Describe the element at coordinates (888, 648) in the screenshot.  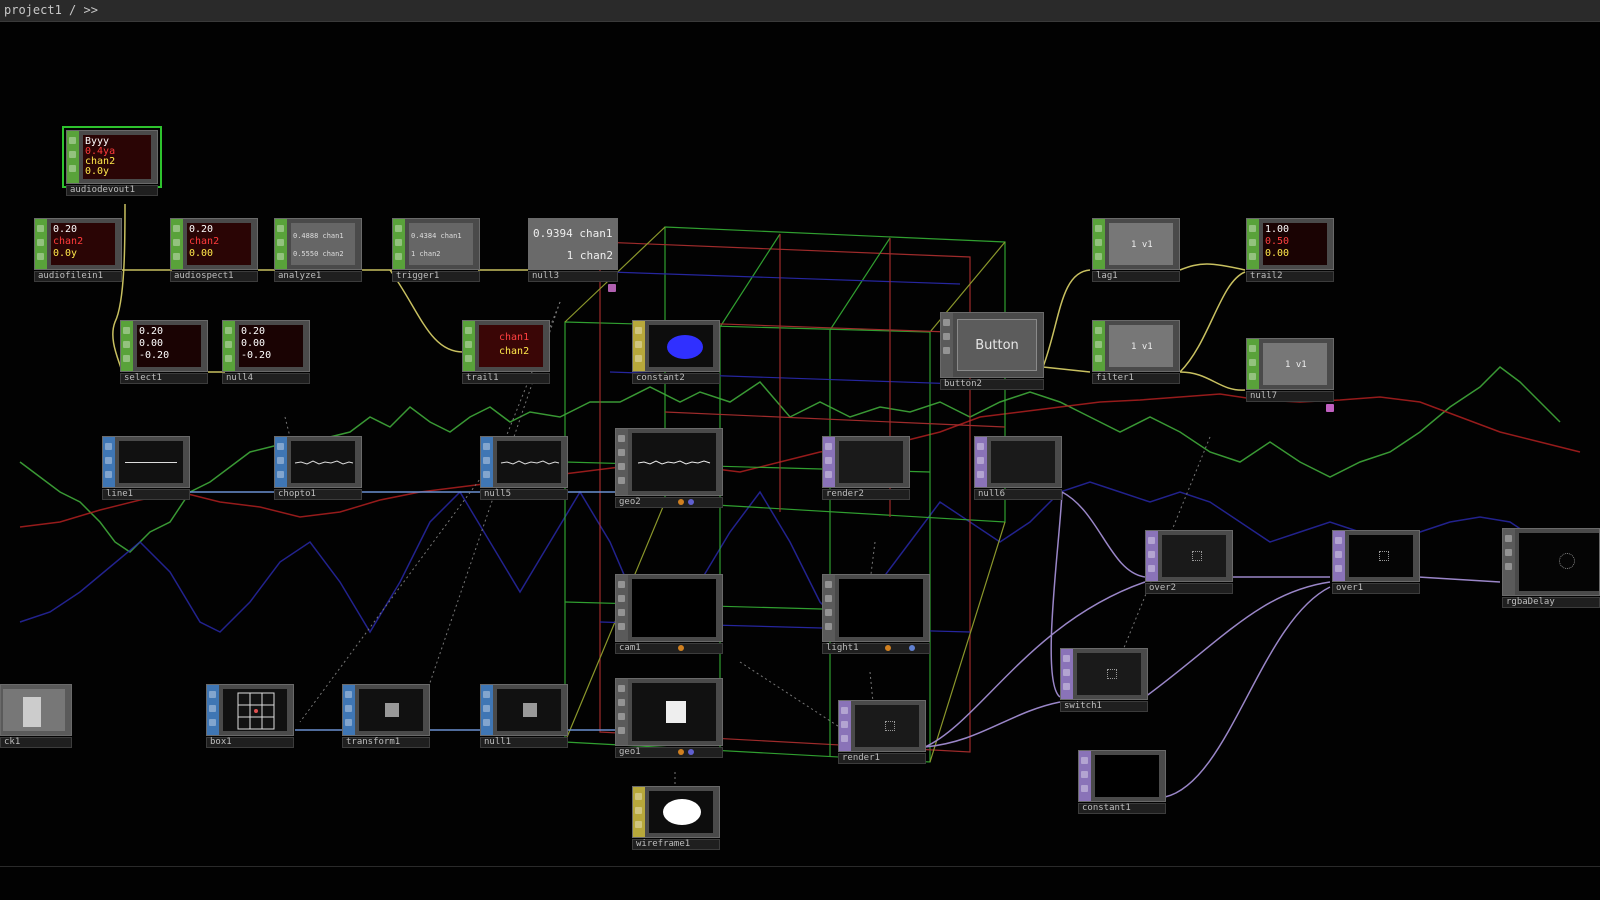
I see `light1-render-flag` at that location.